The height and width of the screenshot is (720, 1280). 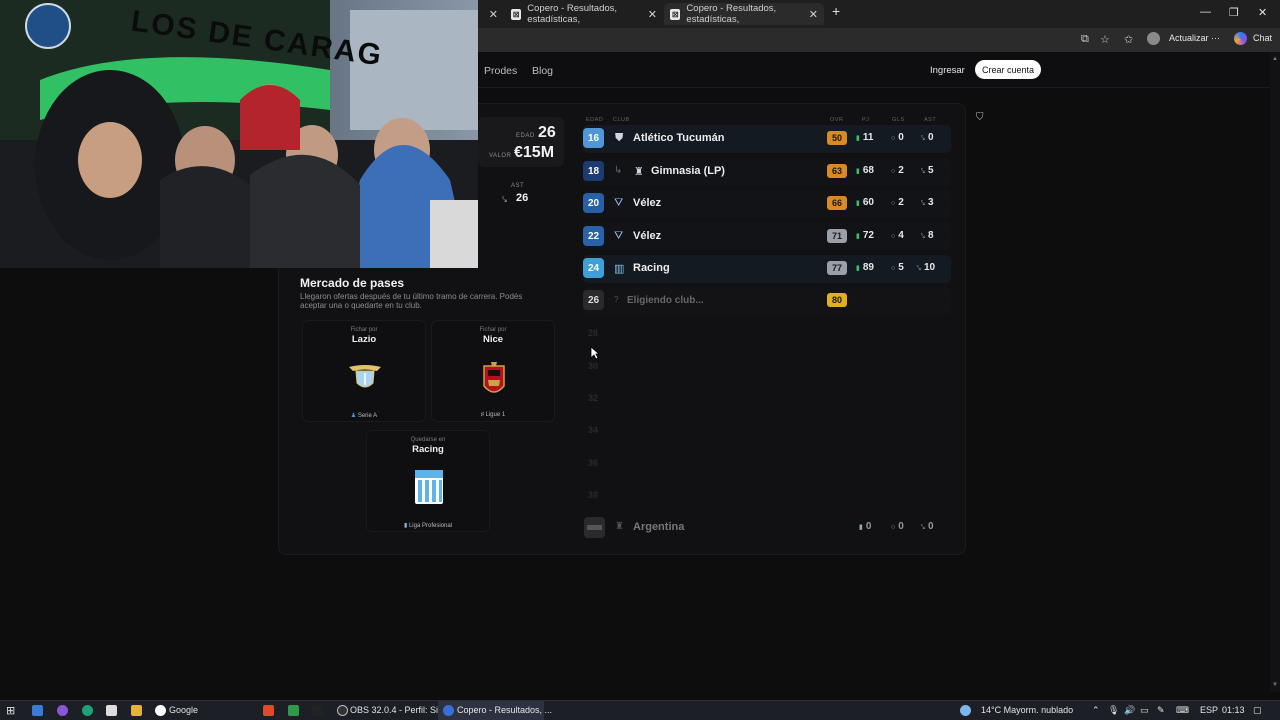 I want to click on brave-icon, so click(x=268, y=710).